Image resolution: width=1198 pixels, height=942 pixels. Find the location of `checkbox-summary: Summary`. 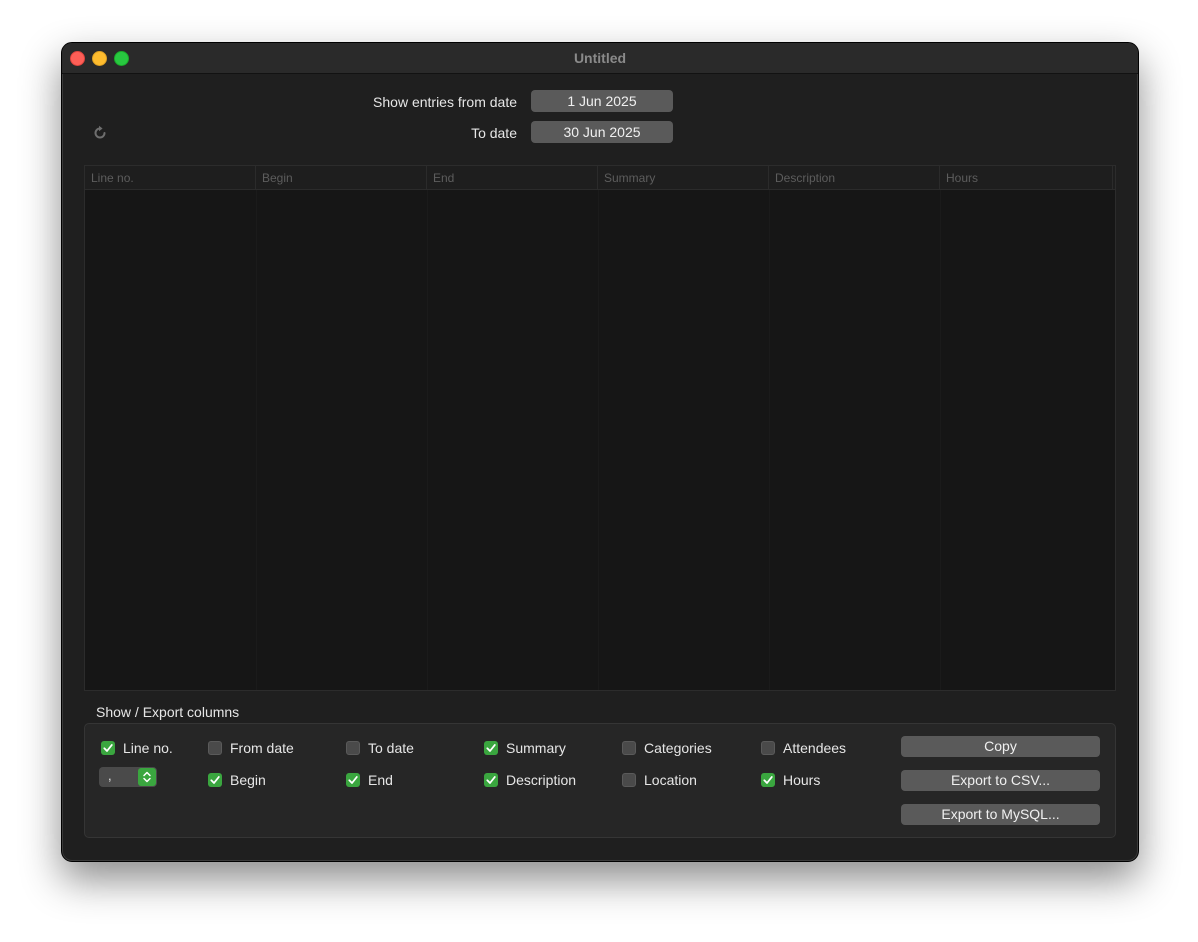

checkbox-summary: Summary is located at coordinates (525, 748).